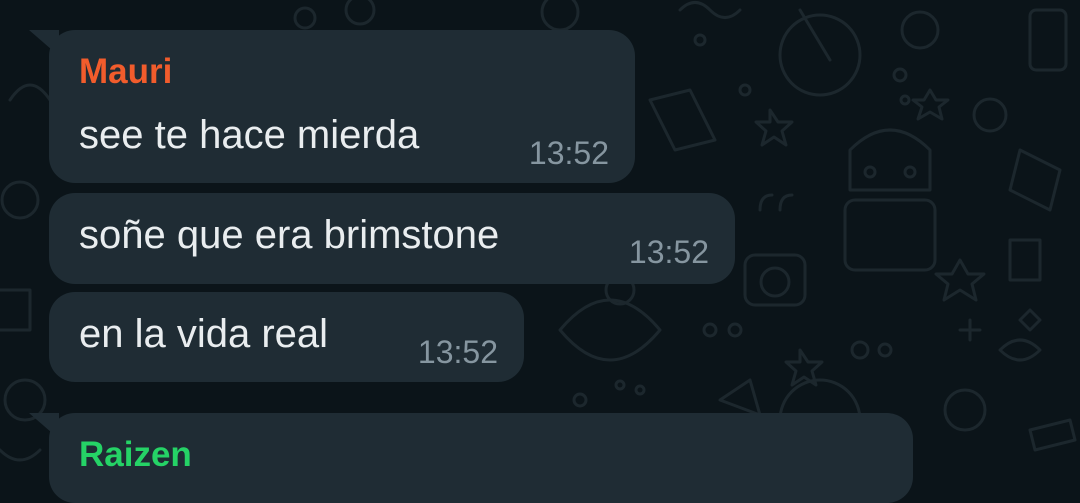  I want to click on message-text: en la vida real, so click(204, 334).